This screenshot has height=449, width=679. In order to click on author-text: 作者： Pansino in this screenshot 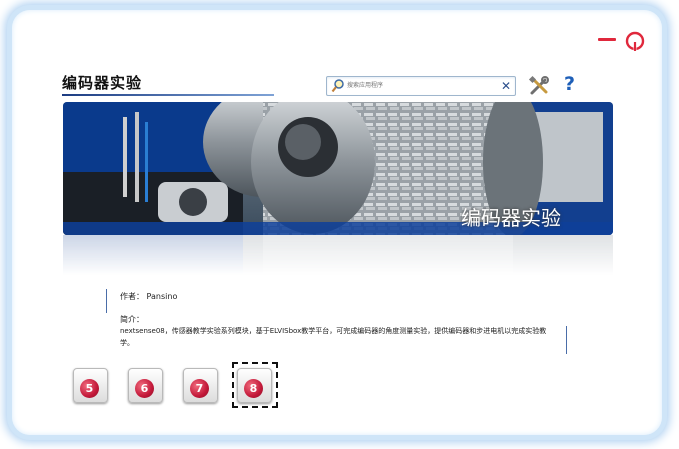, I will do `click(149, 296)`.